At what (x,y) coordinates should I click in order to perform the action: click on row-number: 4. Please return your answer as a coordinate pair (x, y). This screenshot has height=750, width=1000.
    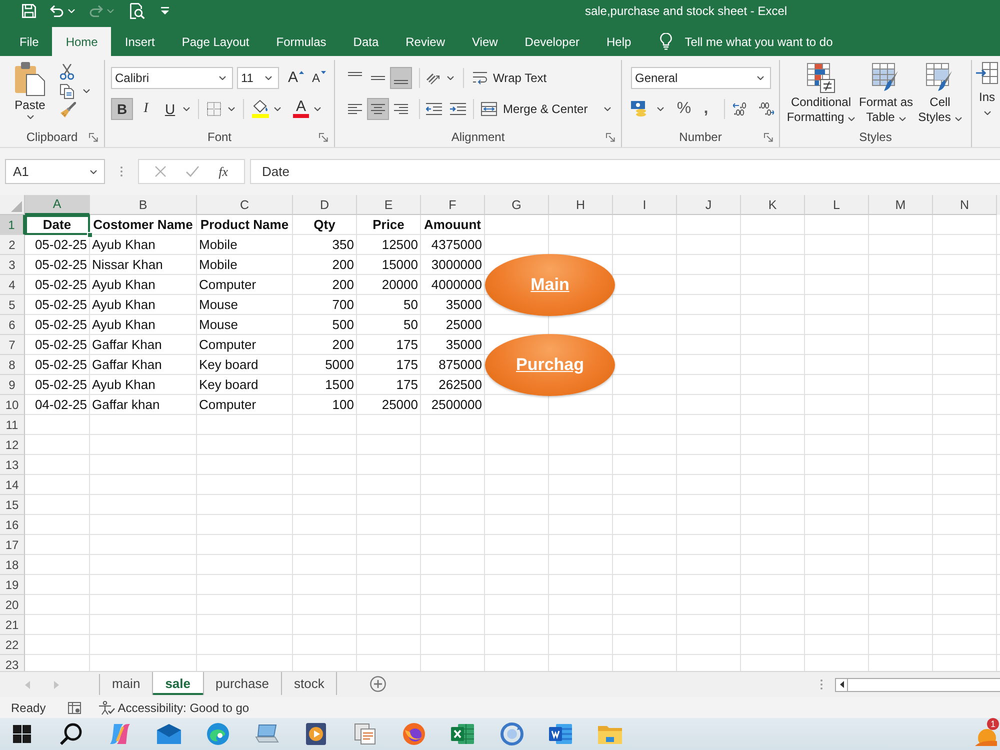
    Looking at the image, I should click on (12, 285).